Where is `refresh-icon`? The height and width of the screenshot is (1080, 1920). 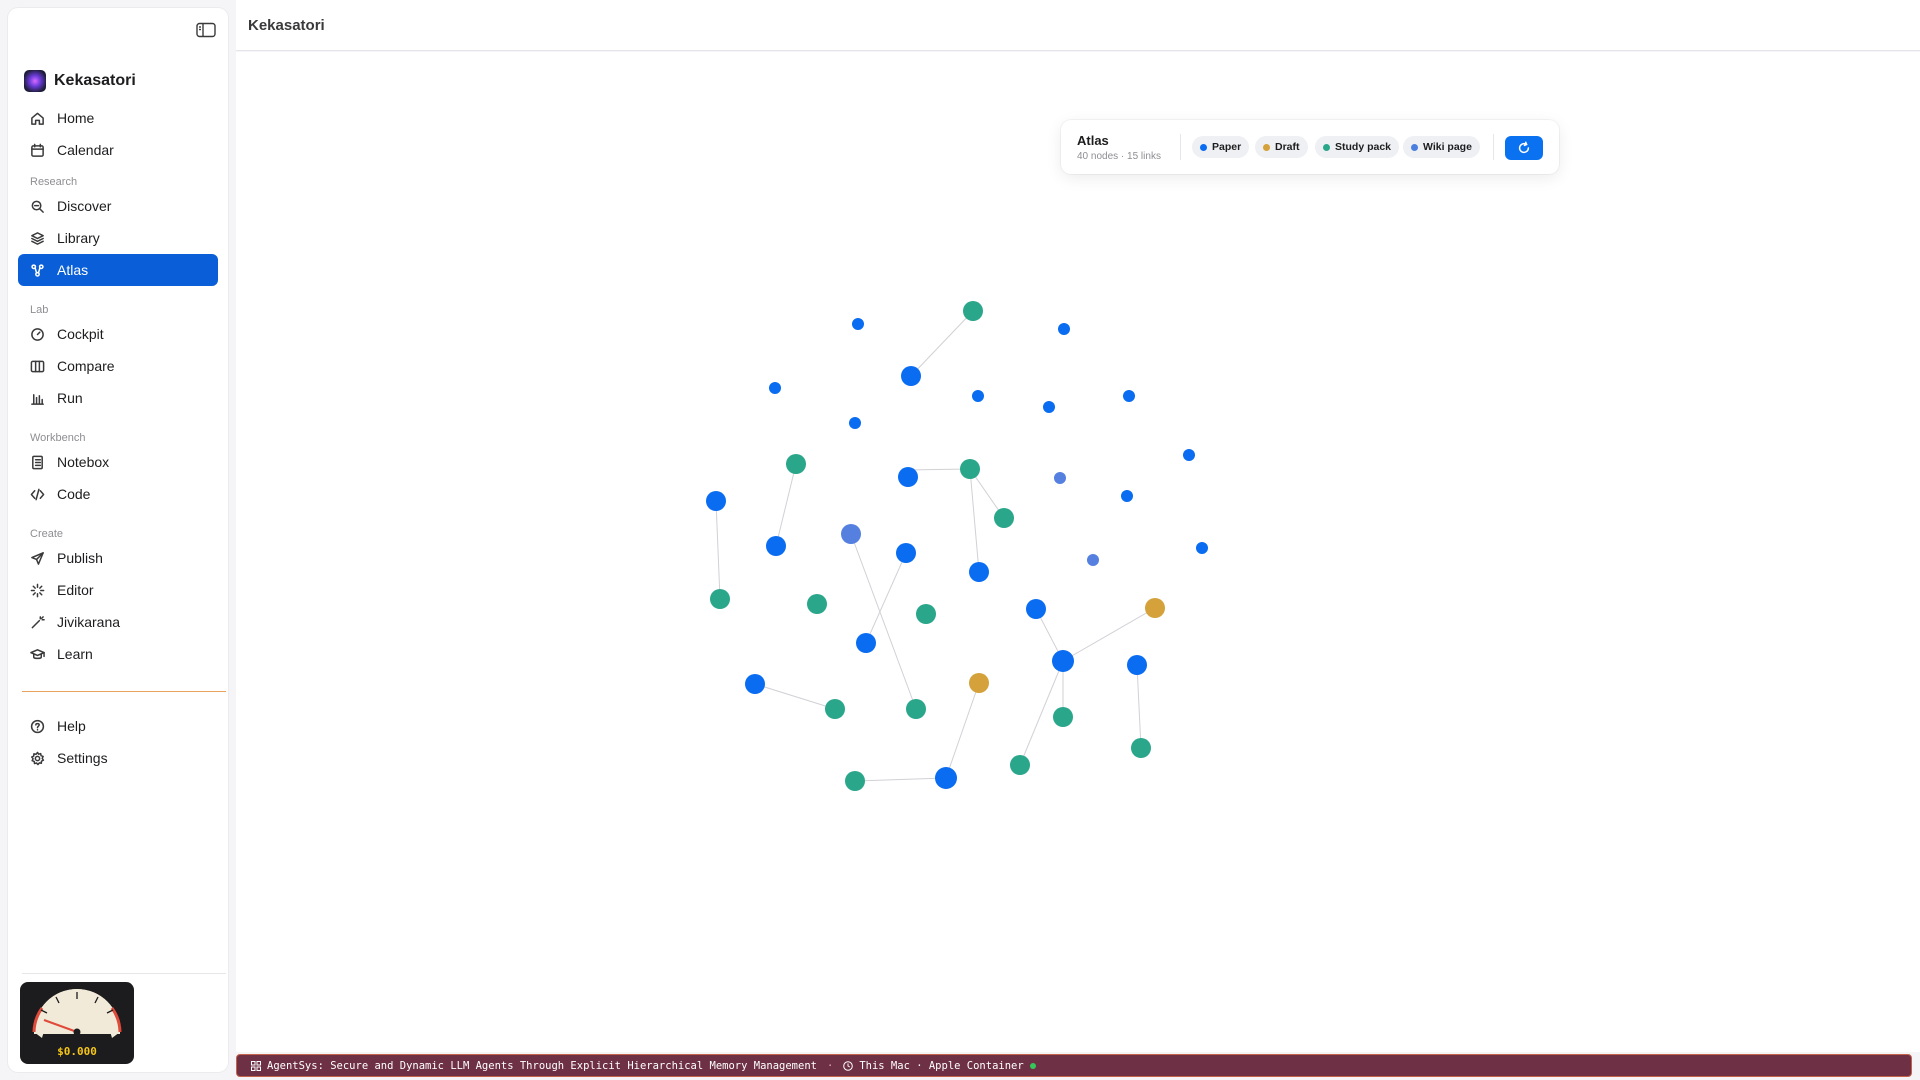 refresh-icon is located at coordinates (1524, 147).